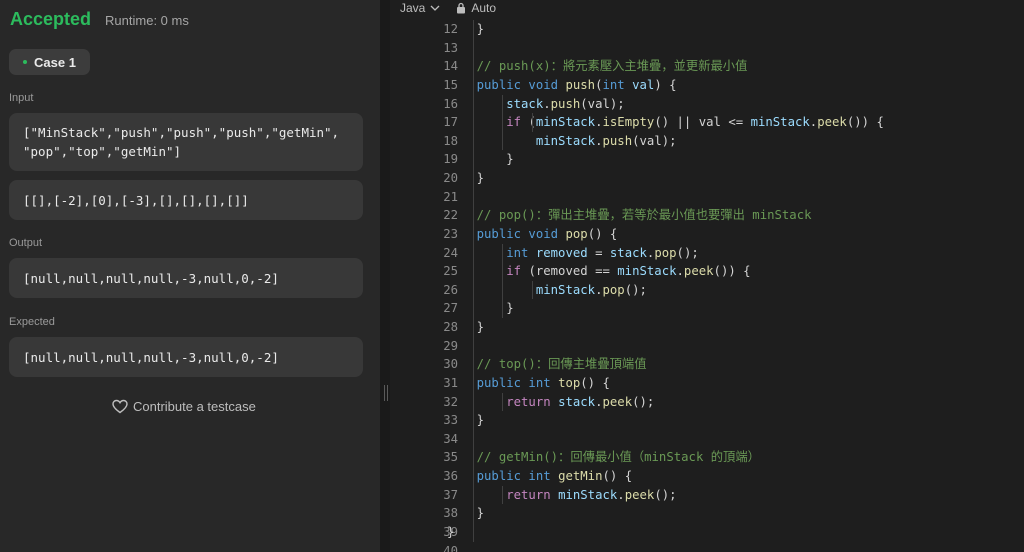 The width and height of the screenshot is (1024, 552). I want to click on code-line: 23 public void pop() {, so click(707, 234).